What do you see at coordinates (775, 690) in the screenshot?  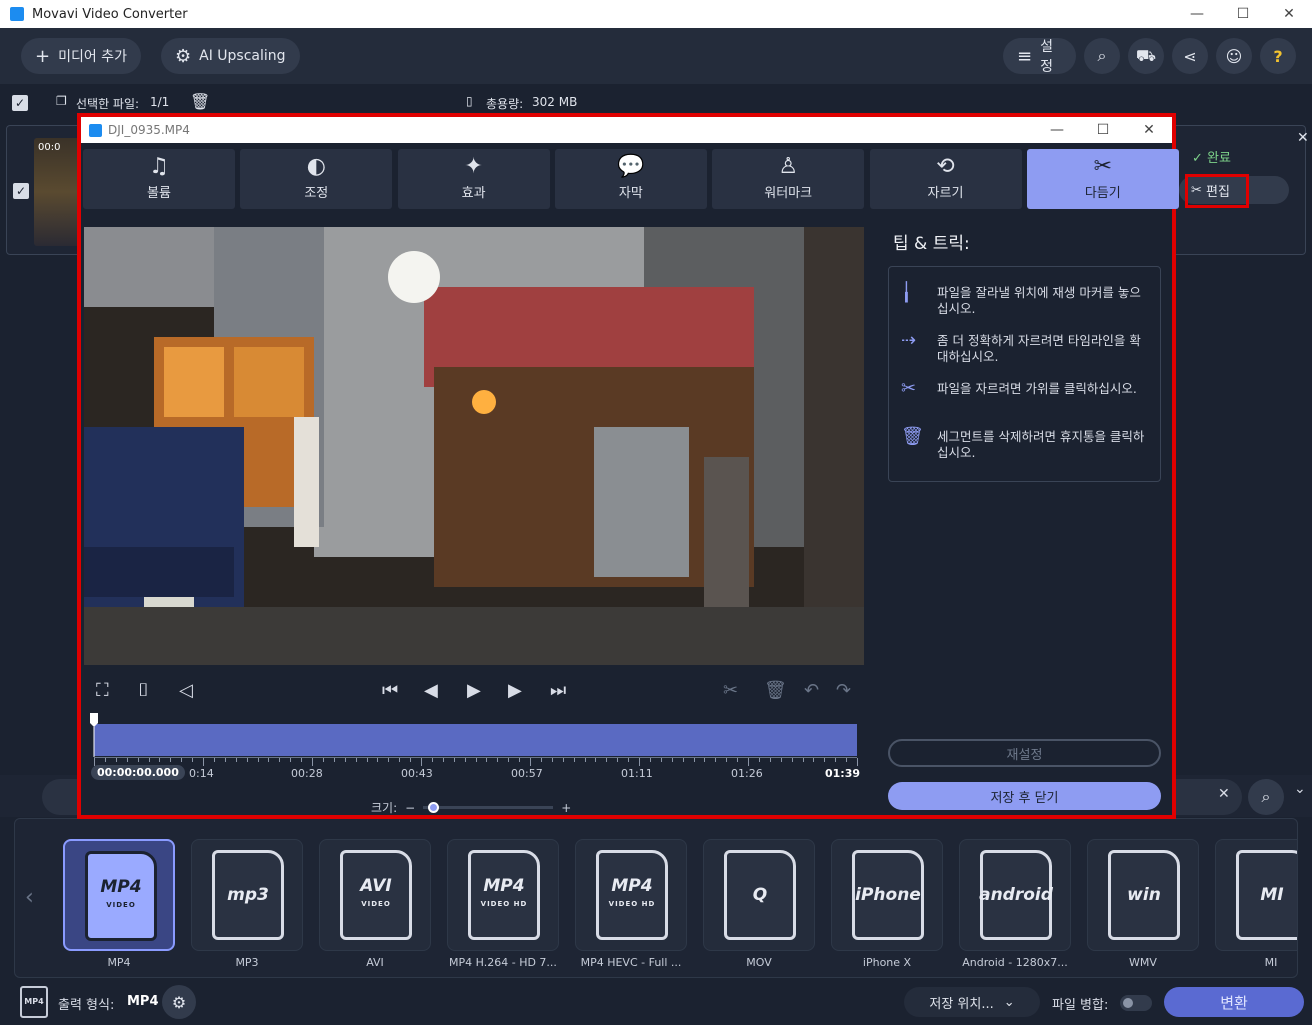 I see `delete-segment-icon: 🗑` at bounding box center [775, 690].